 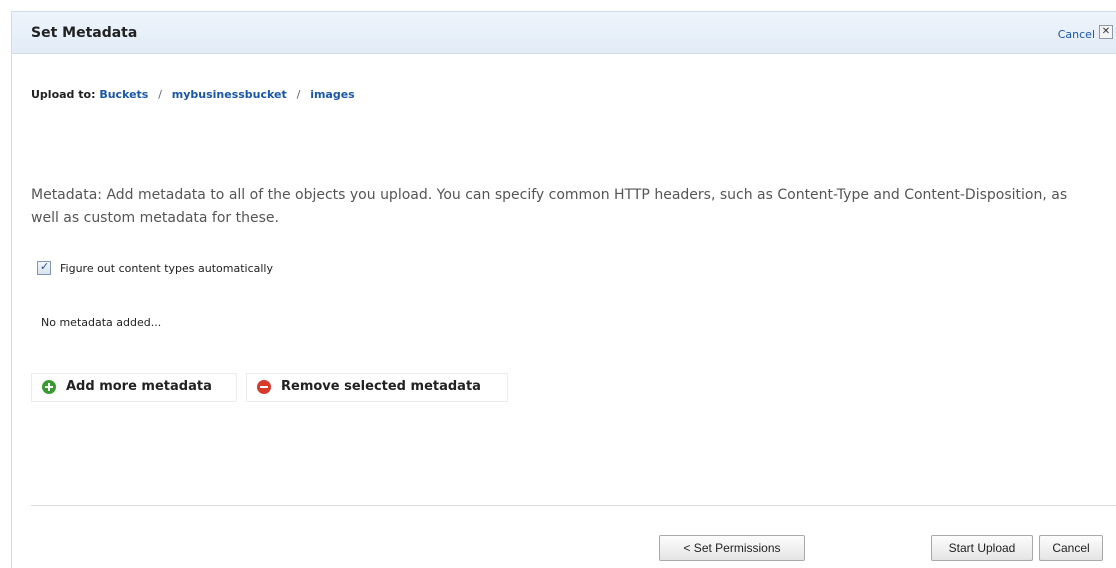 I want to click on breadcrumb-prefix: Upload to:, so click(x=63, y=94).